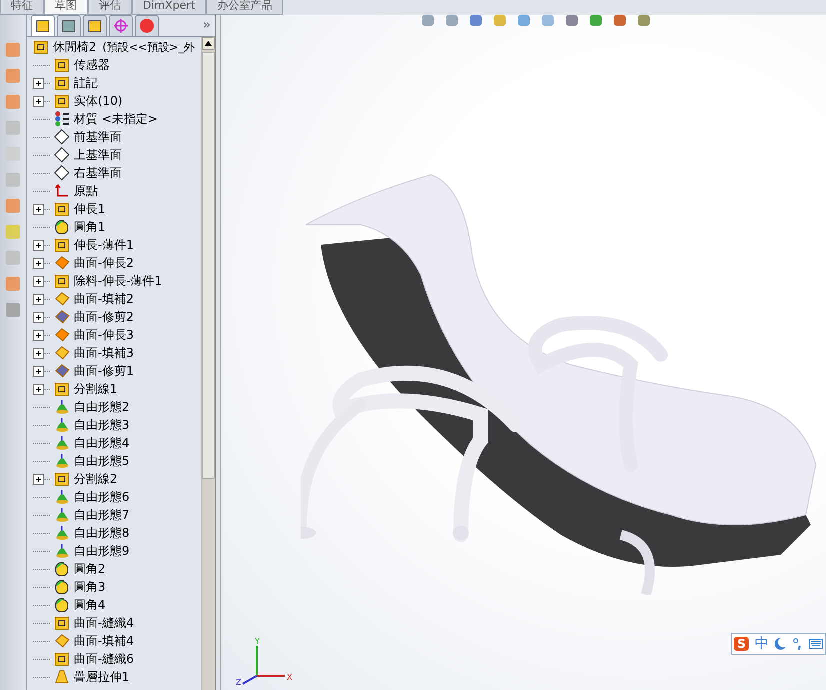 The width and height of the screenshot is (826, 690). Describe the element at coordinates (245, 7) in the screenshot. I see `command-tab: 办公室产品` at that location.